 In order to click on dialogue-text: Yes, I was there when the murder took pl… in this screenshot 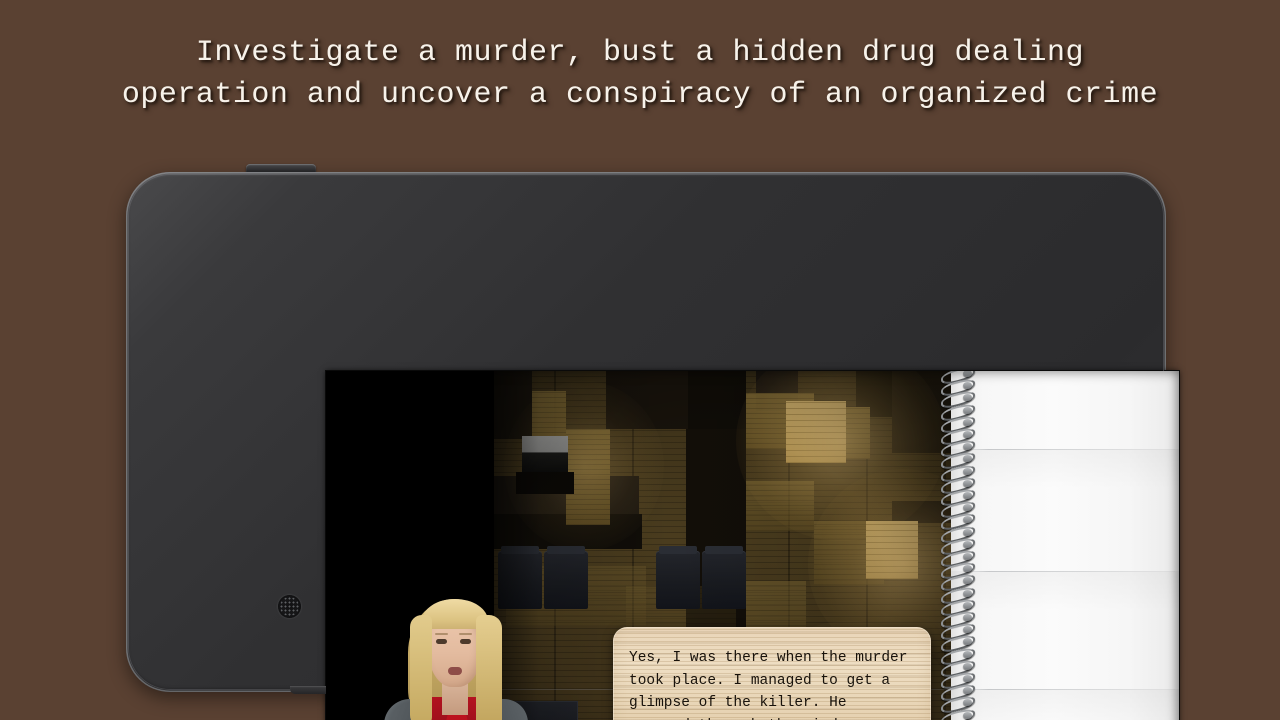, I will do `click(768, 685)`.